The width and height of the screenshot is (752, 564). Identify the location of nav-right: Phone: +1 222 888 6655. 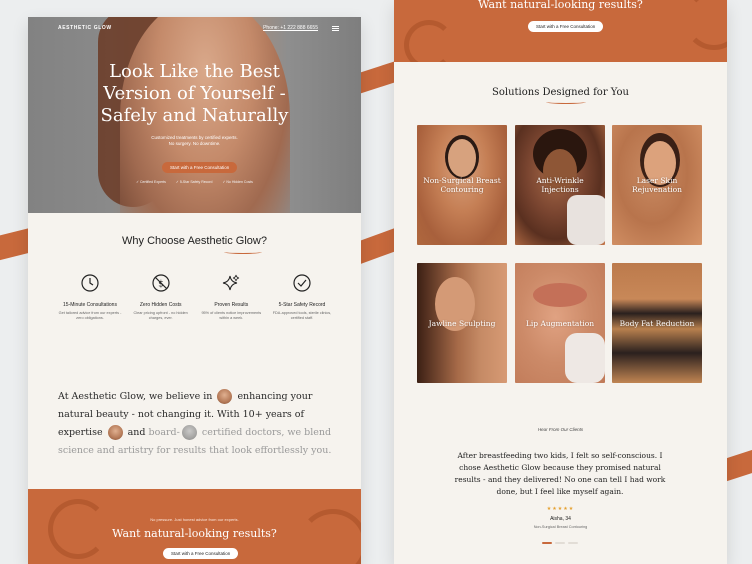
(301, 28).